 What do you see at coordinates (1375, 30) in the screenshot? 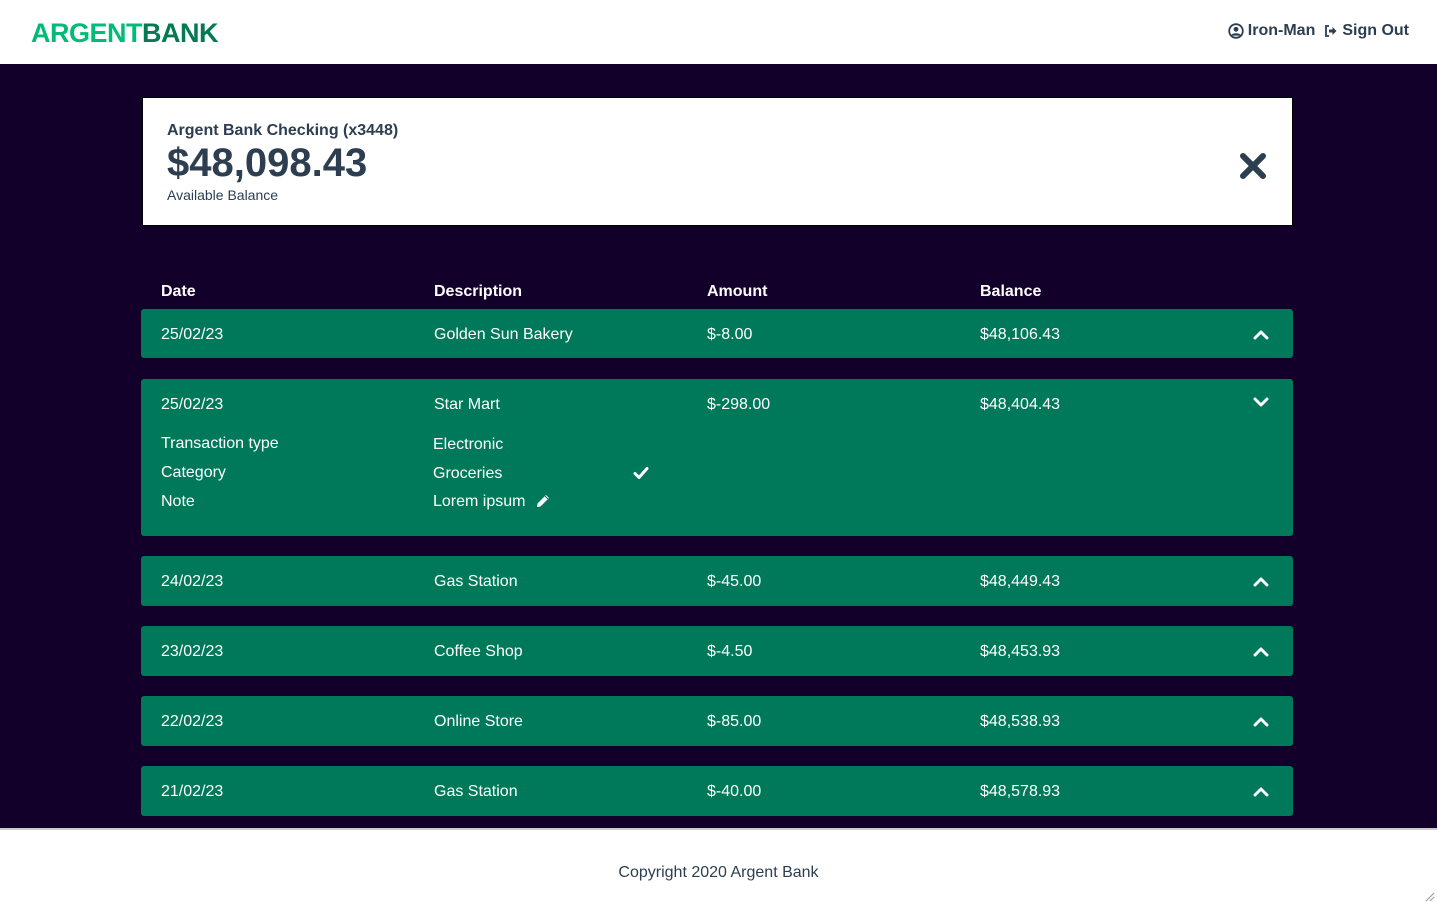
I see `sign-out-label: Sign Out` at bounding box center [1375, 30].